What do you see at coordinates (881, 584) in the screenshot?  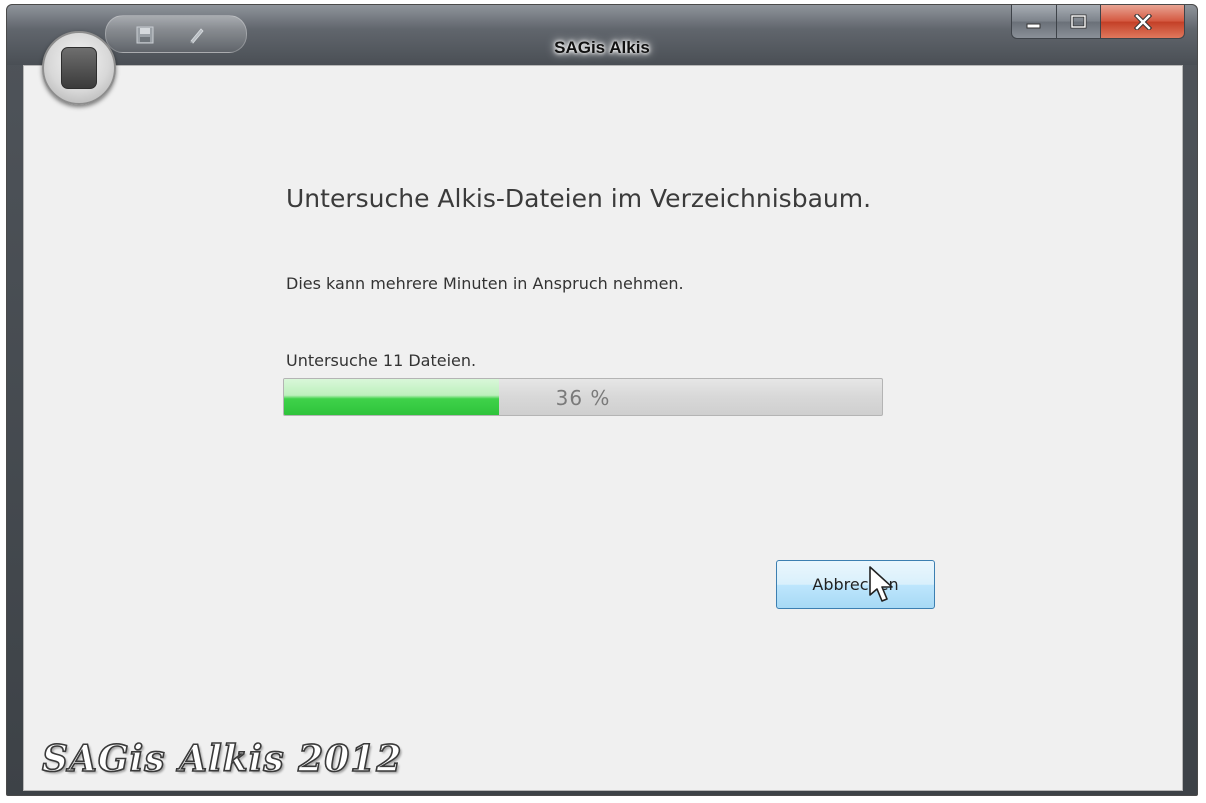 I see `mouse-cursor-icon` at bounding box center [881, 584].